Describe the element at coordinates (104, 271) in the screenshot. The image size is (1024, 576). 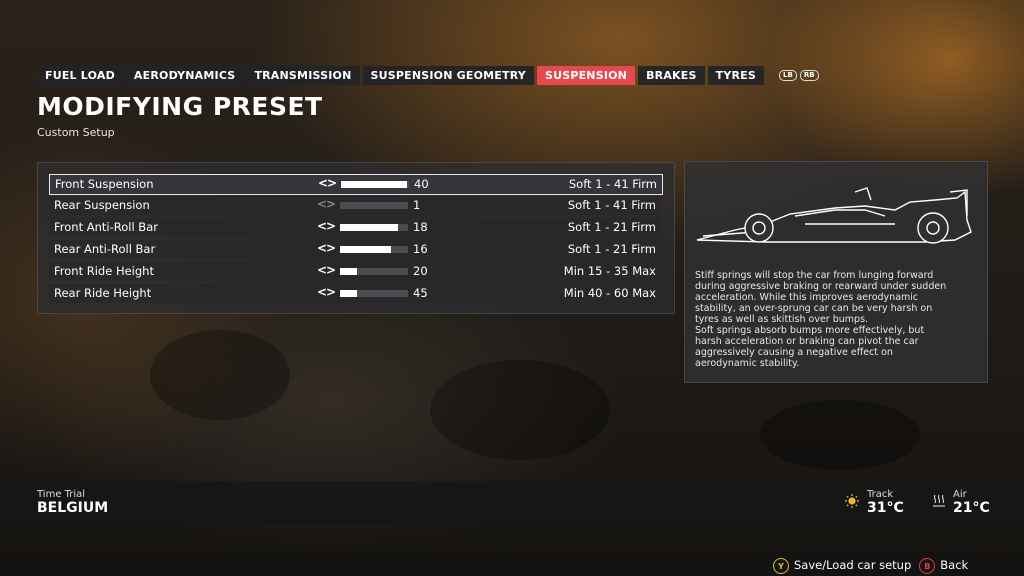
I see `setting-label: Front Ride Height` at that location.